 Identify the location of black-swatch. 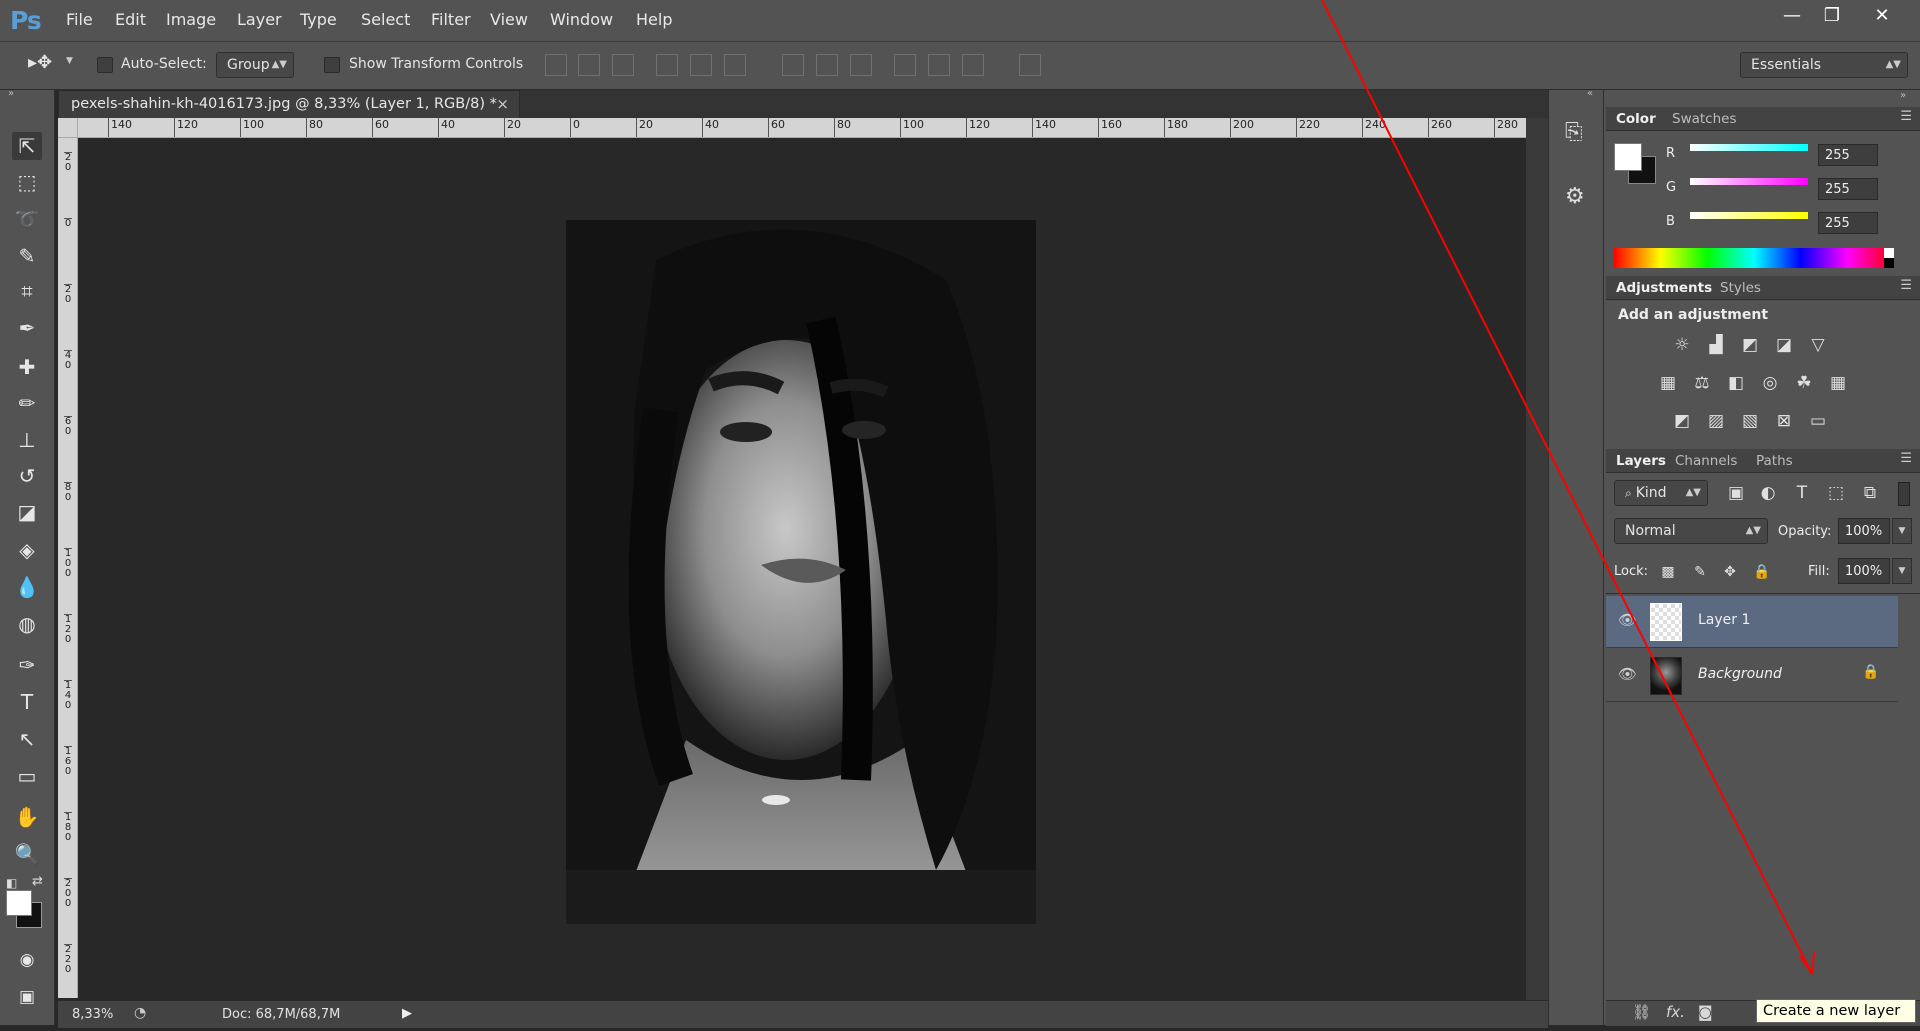
(1889, 263).